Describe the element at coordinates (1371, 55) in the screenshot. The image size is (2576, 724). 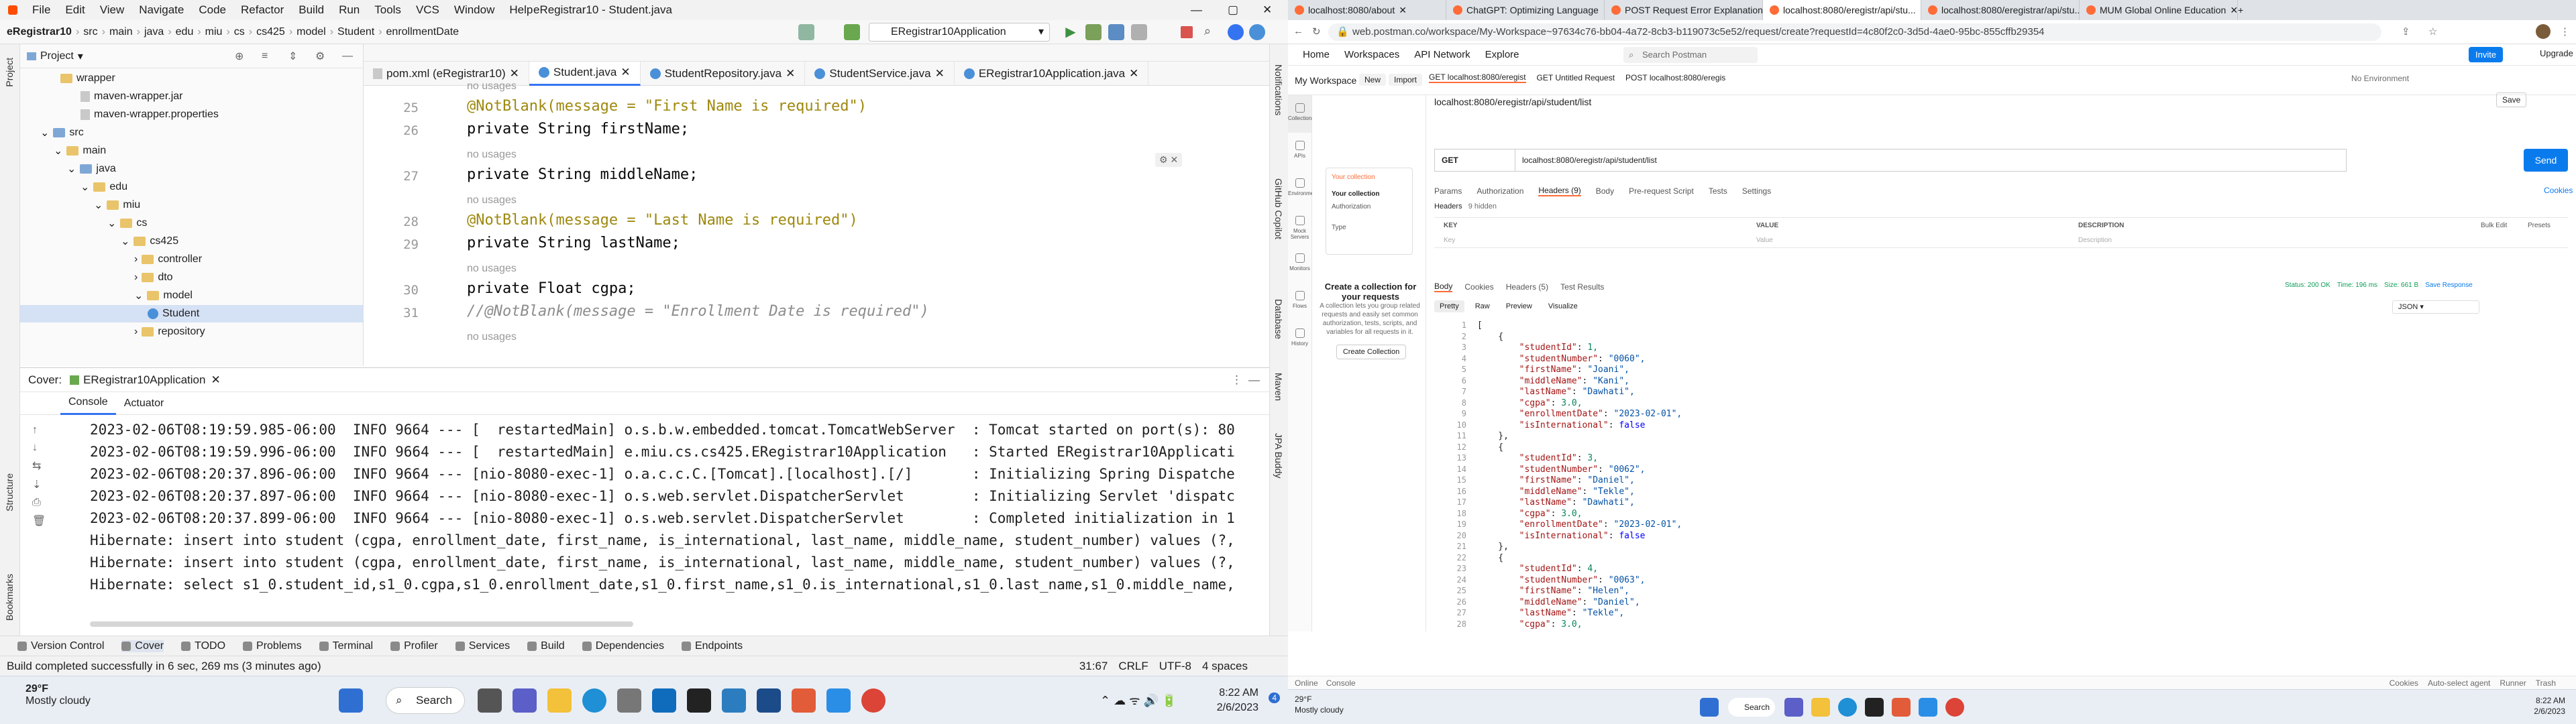
I see `postman-nav-workspaces: Workspaces` at that location.